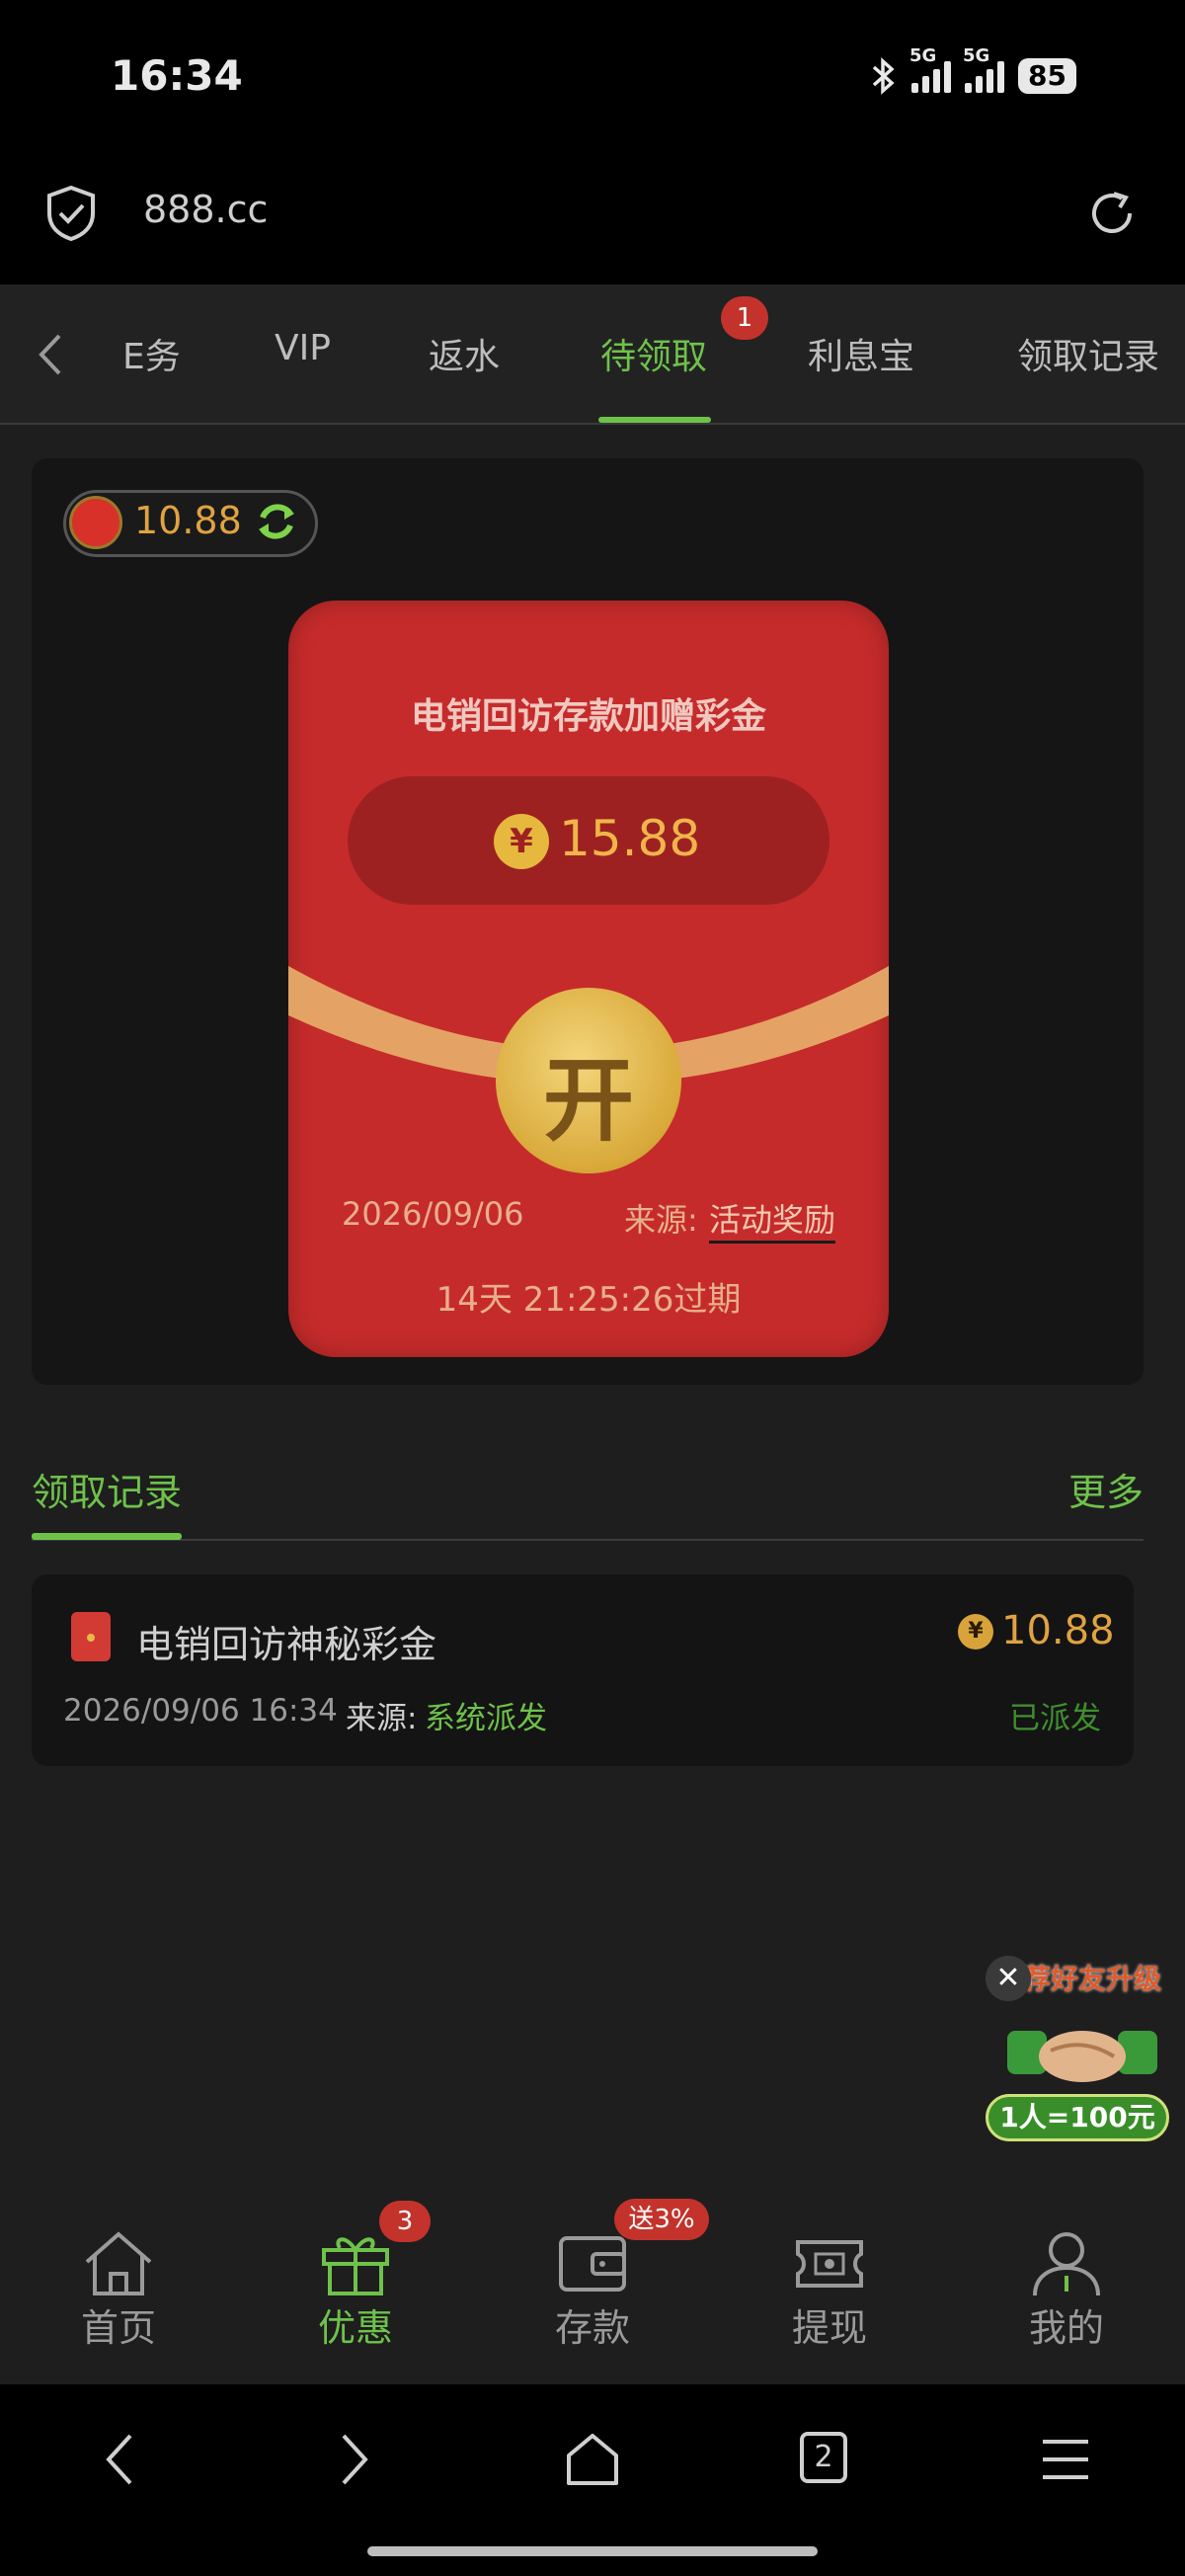 This screenshot has width=1185, height=2576. What do you see at coordinates (355, 2459) in the screenshot?
I see `forward-icon` at bounding box center [355, 2459].